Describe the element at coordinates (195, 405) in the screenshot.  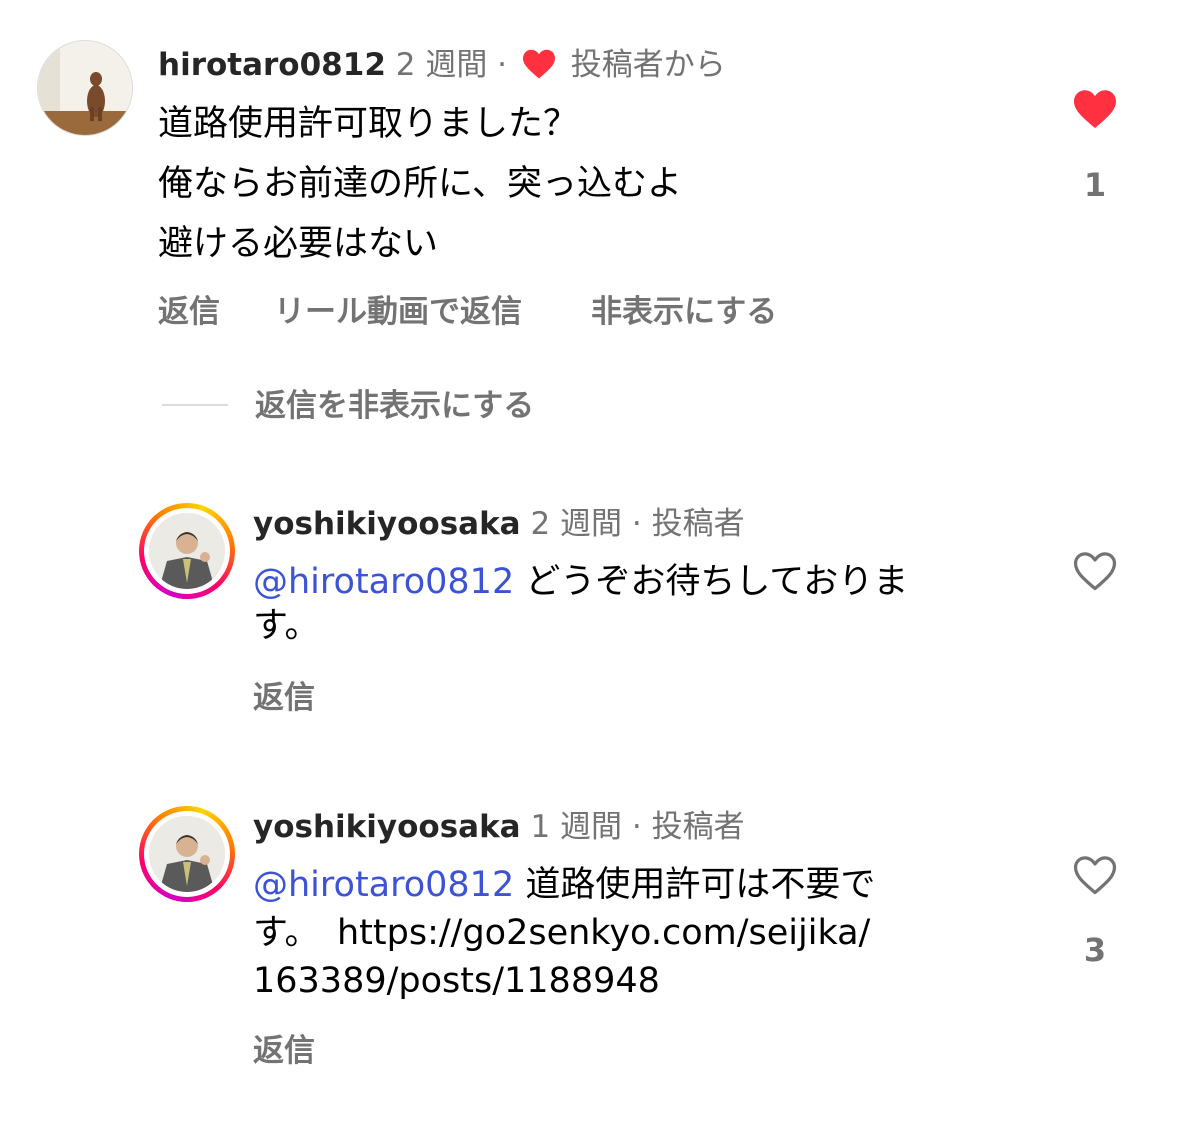
I see `divider-line` at that location.